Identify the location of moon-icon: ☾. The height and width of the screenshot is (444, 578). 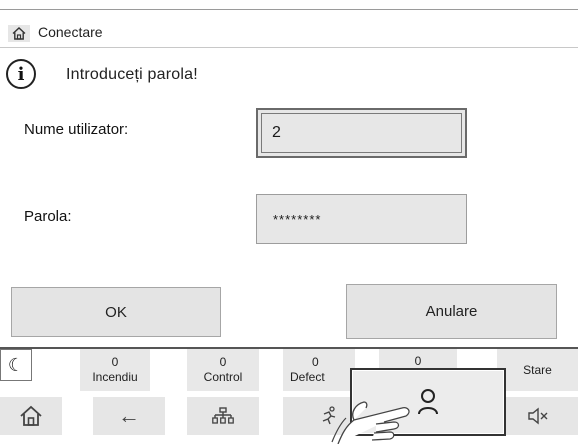
(16, 365).